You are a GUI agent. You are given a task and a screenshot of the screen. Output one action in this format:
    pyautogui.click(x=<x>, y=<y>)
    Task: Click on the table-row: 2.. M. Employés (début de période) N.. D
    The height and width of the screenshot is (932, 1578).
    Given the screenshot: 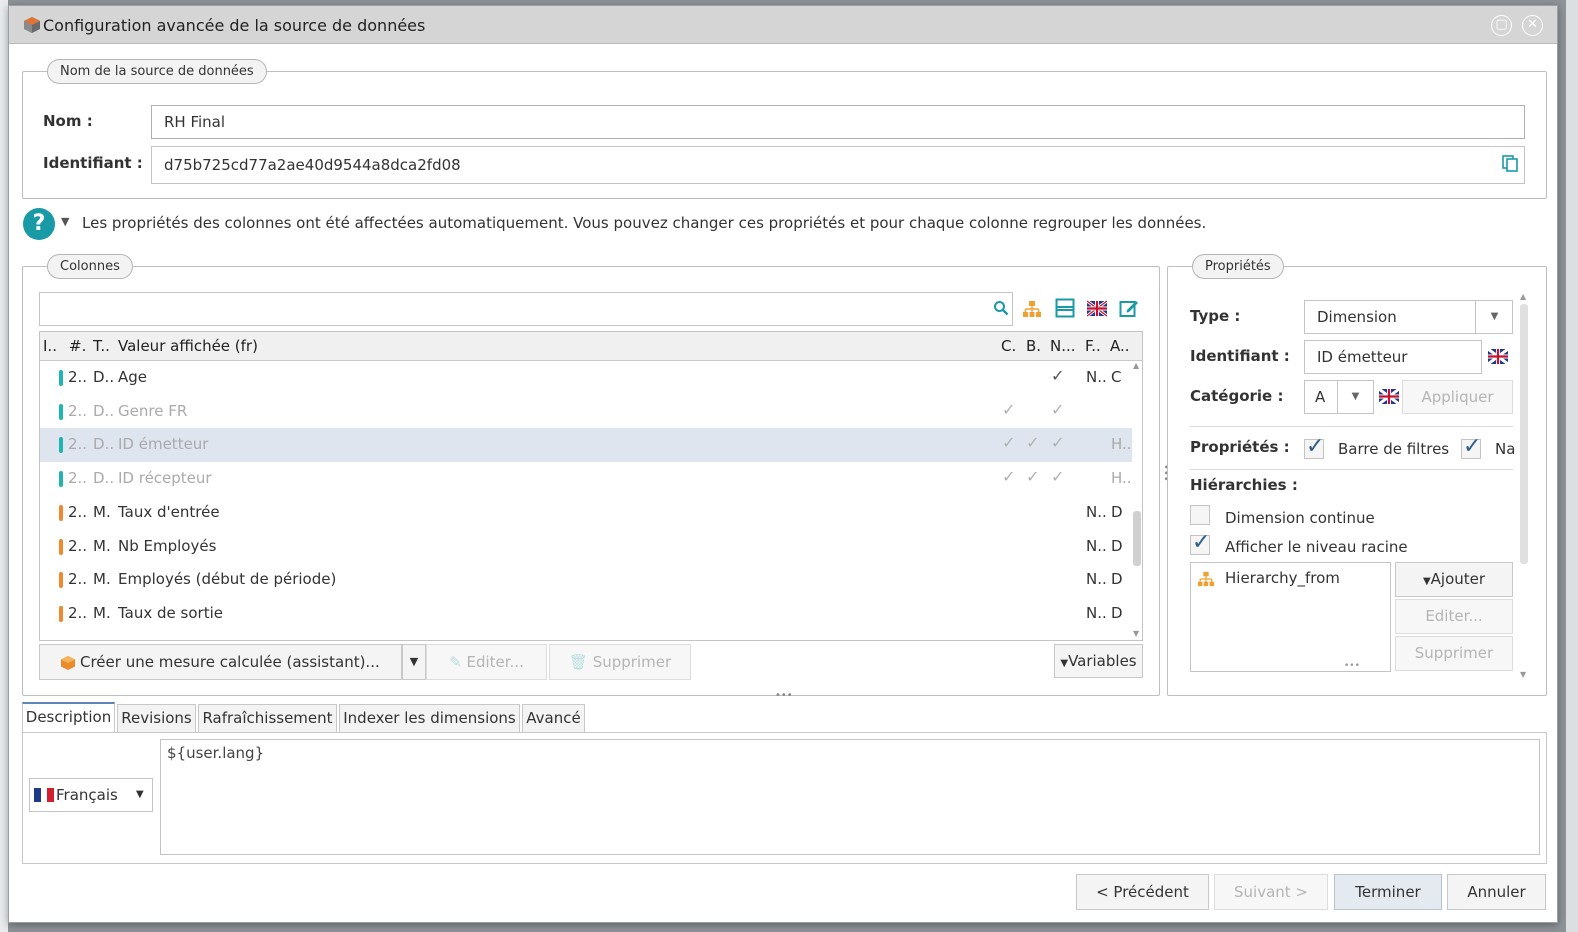 What is the action you would take?
    pyautogui.click(x=586, y=580)
    